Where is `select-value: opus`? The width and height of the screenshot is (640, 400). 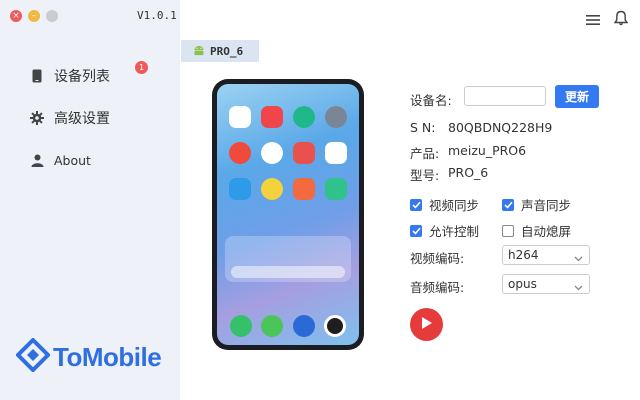
select-value: opus is located at coordinates (522, 284).